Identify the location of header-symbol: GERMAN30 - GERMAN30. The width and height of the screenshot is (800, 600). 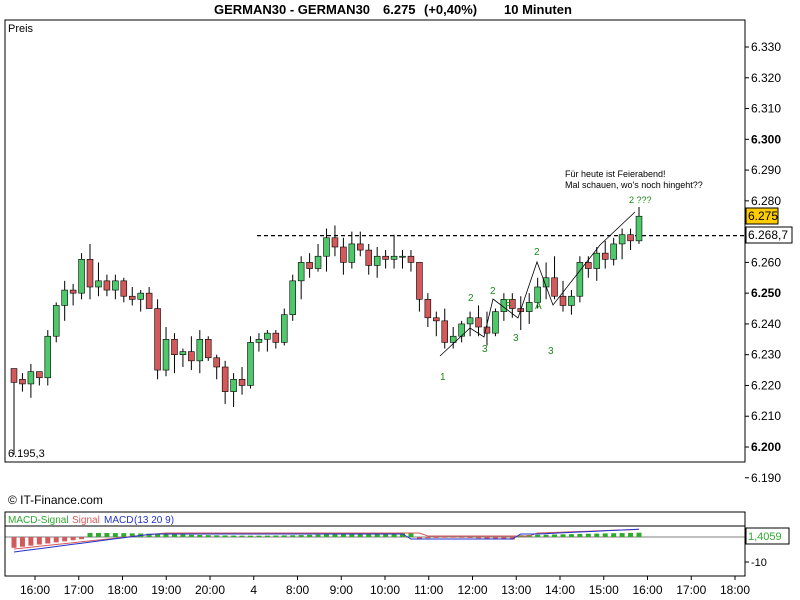
(292, 9).